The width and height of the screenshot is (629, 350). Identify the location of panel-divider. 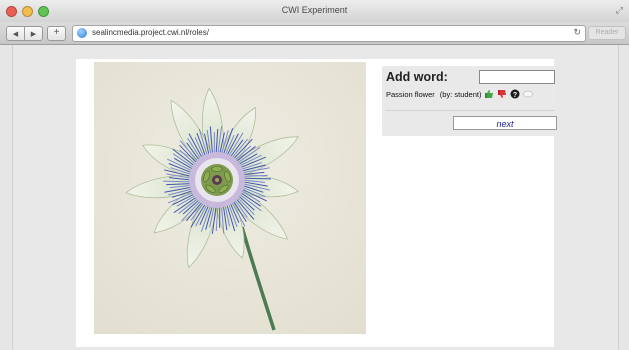
(469, 110).